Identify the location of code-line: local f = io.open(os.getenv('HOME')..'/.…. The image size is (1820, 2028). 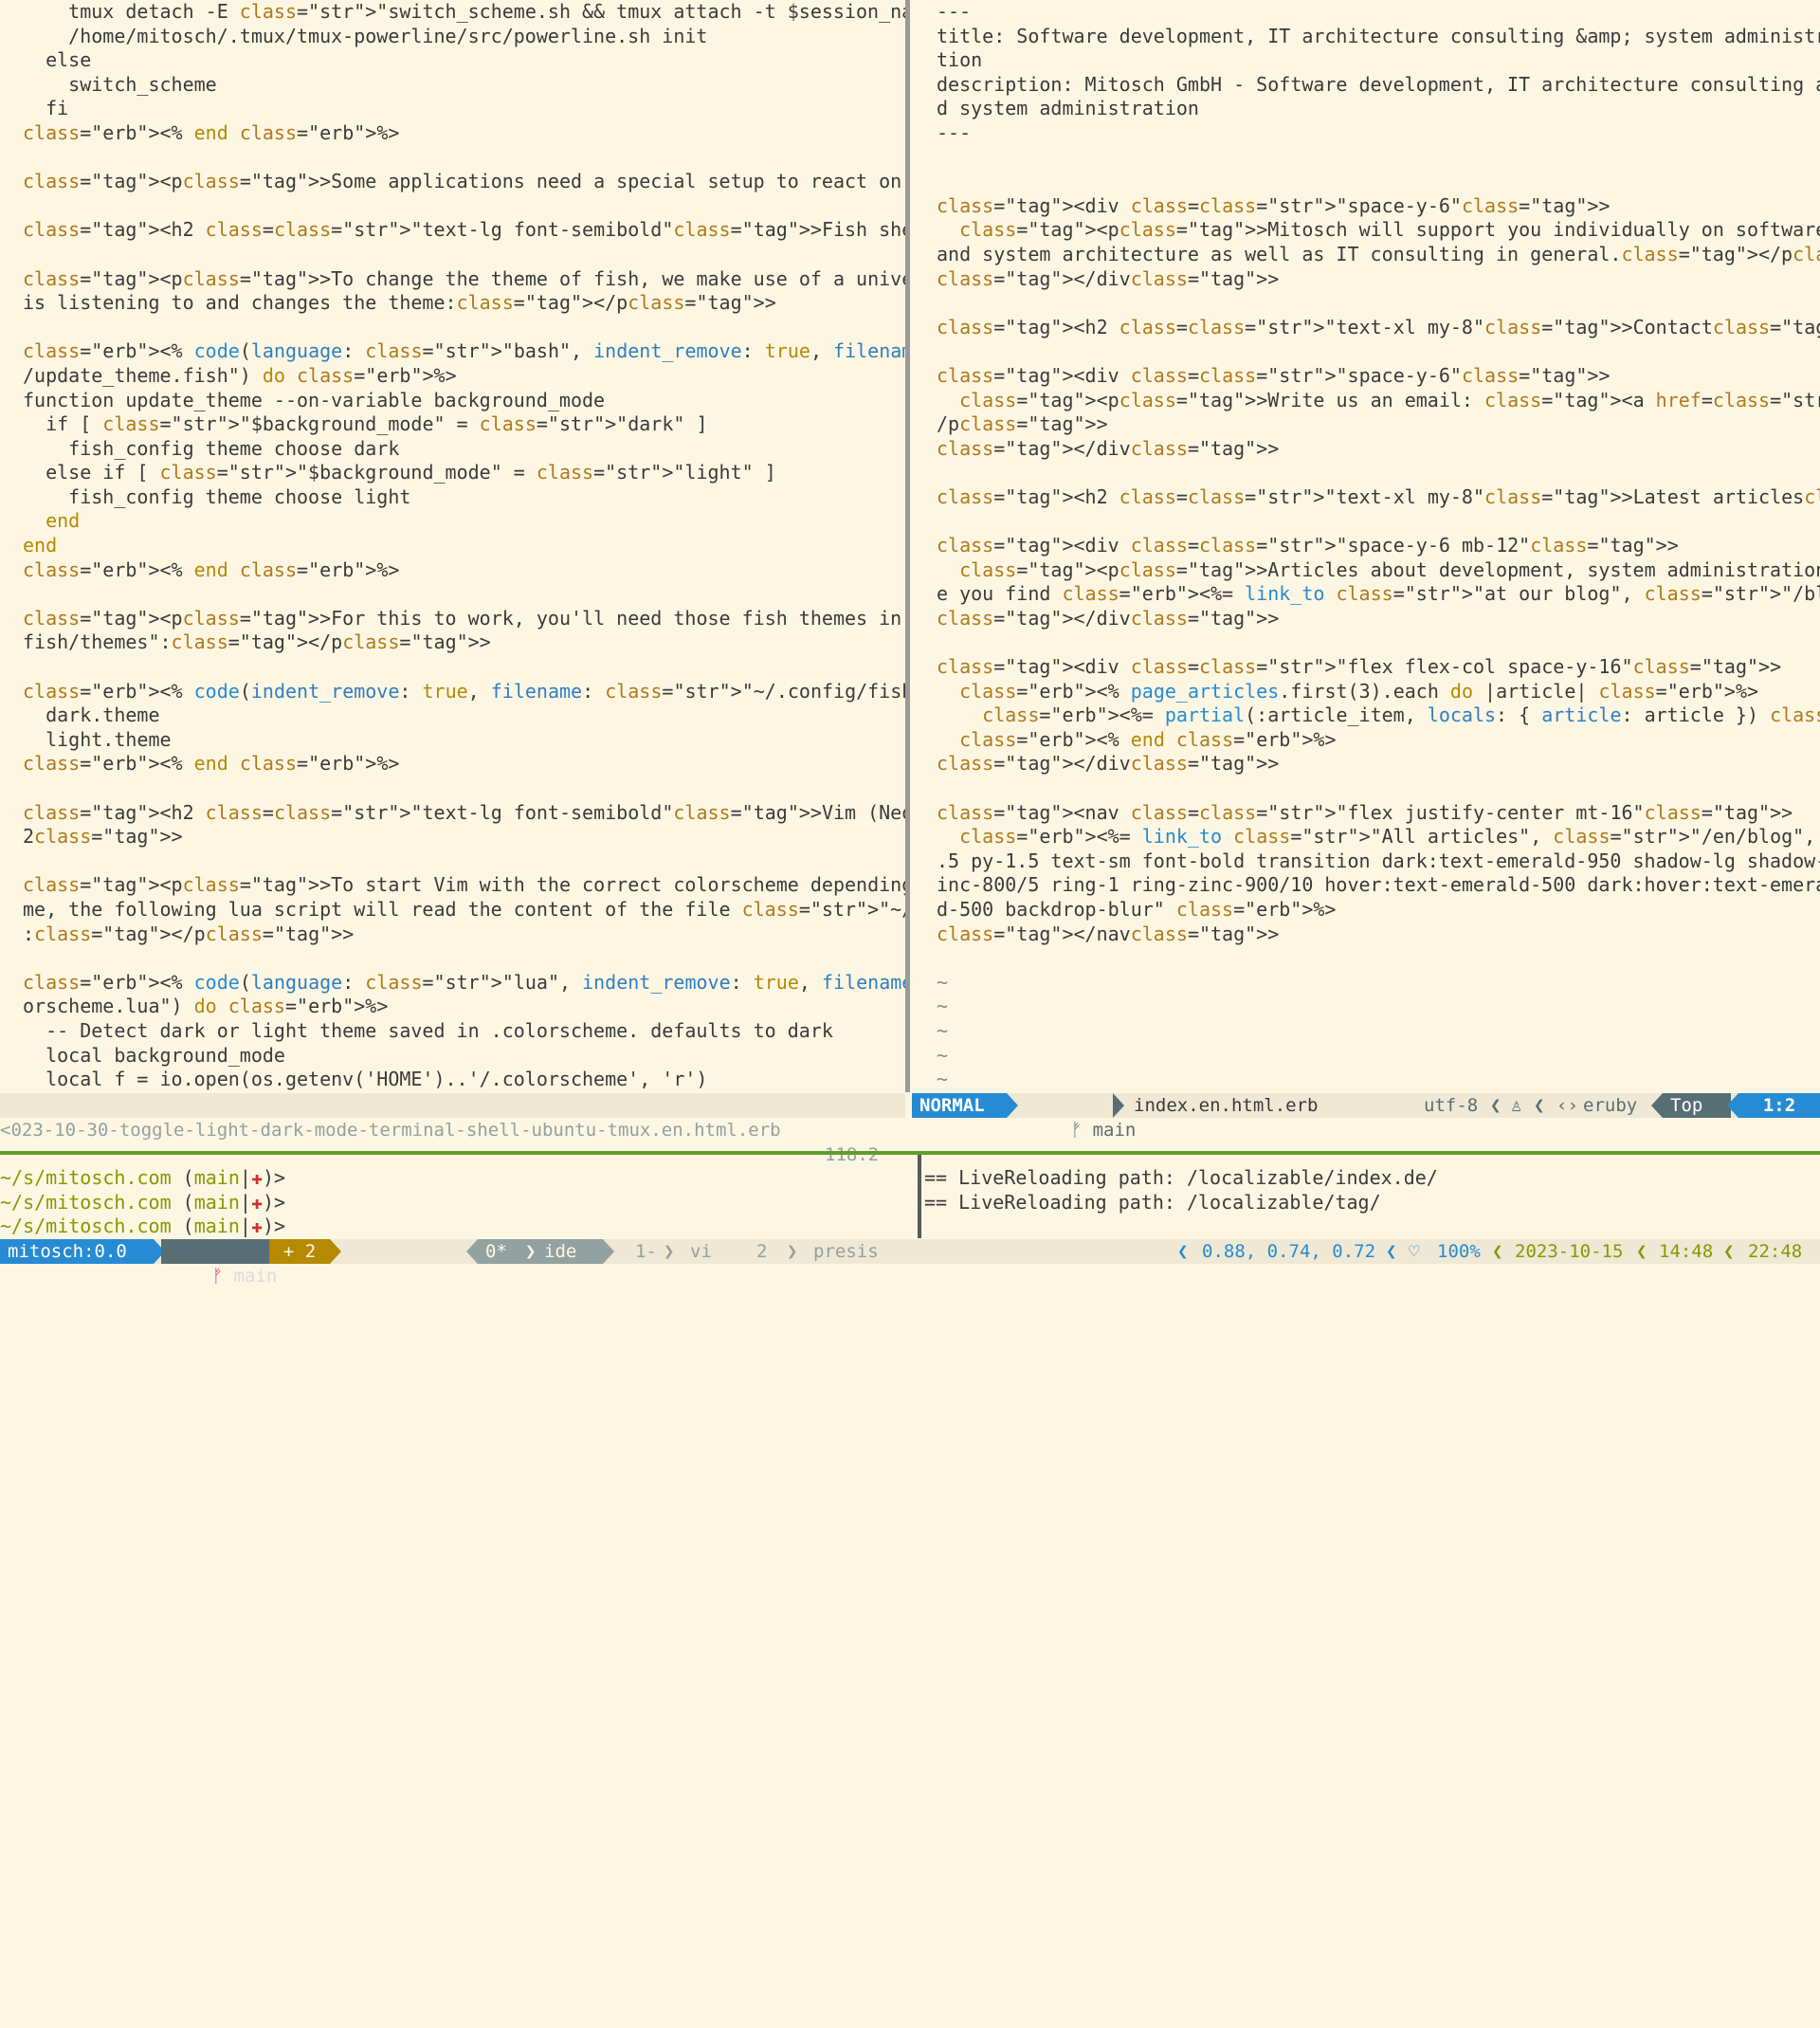
(464, 1080).